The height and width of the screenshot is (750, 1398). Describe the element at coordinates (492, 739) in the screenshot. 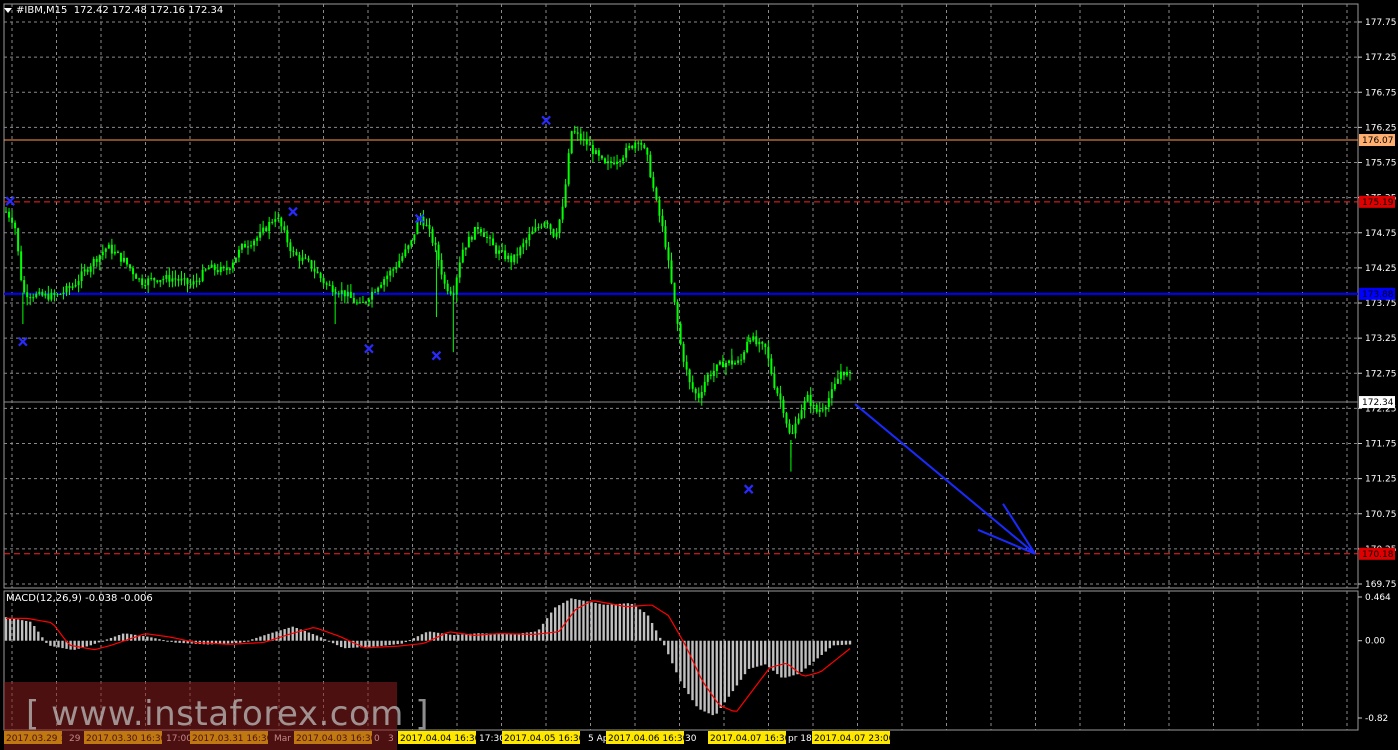

I see `x-tick-label: 17:30` at that location.